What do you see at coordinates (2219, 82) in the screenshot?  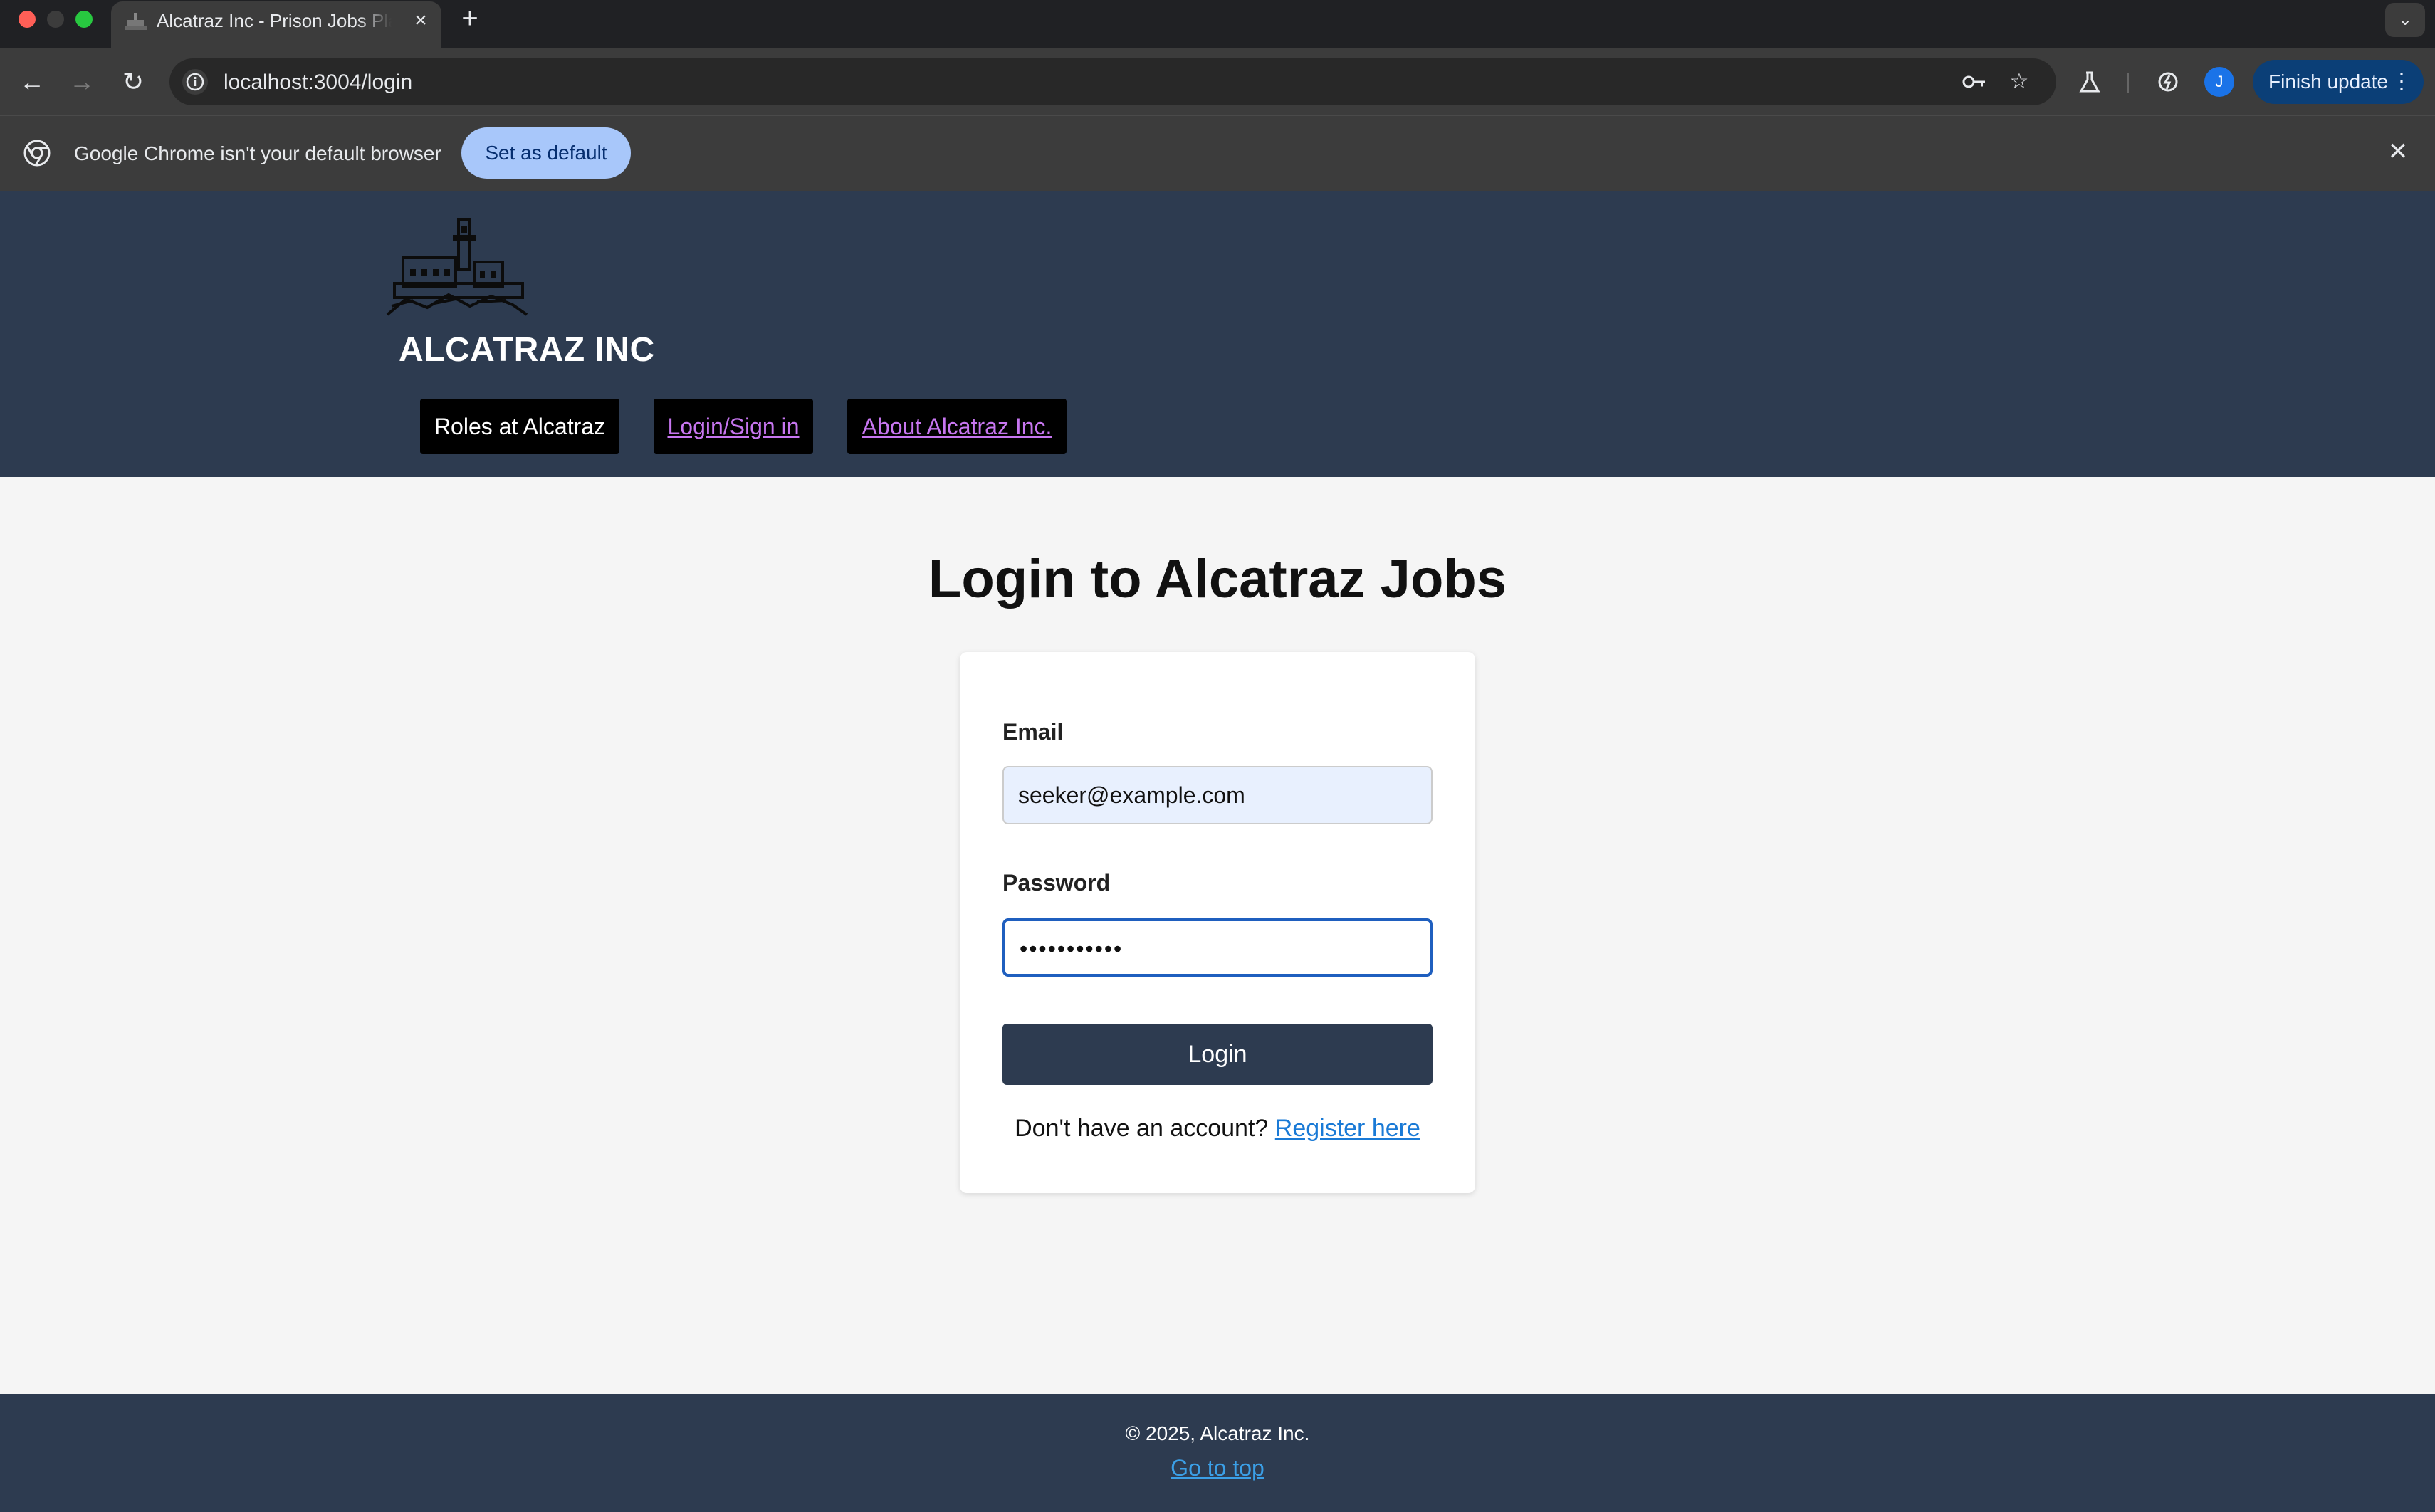 I see `profile-avatar: J` at bounding box center [2219, 82].